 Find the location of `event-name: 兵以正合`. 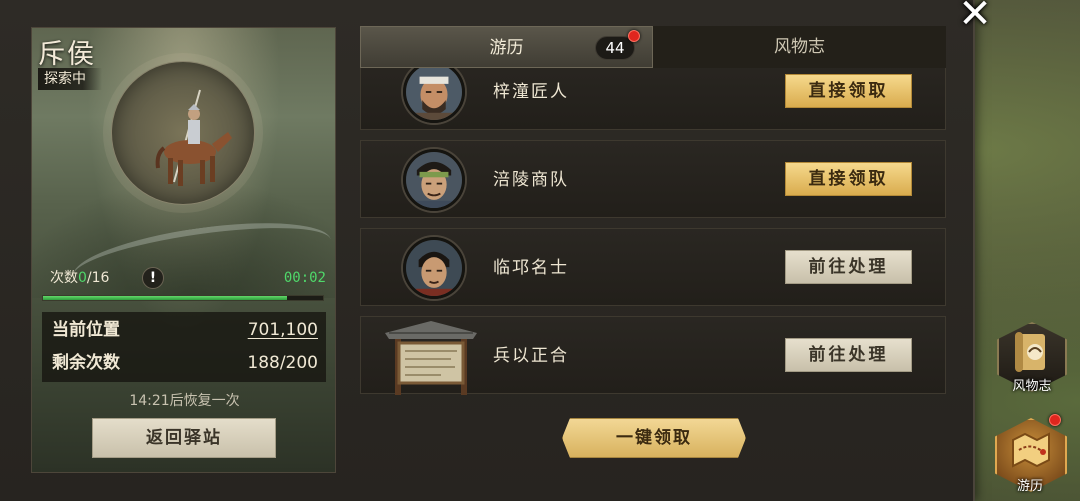

event-name: 兵以正合 is located at coordinates (531, 356).